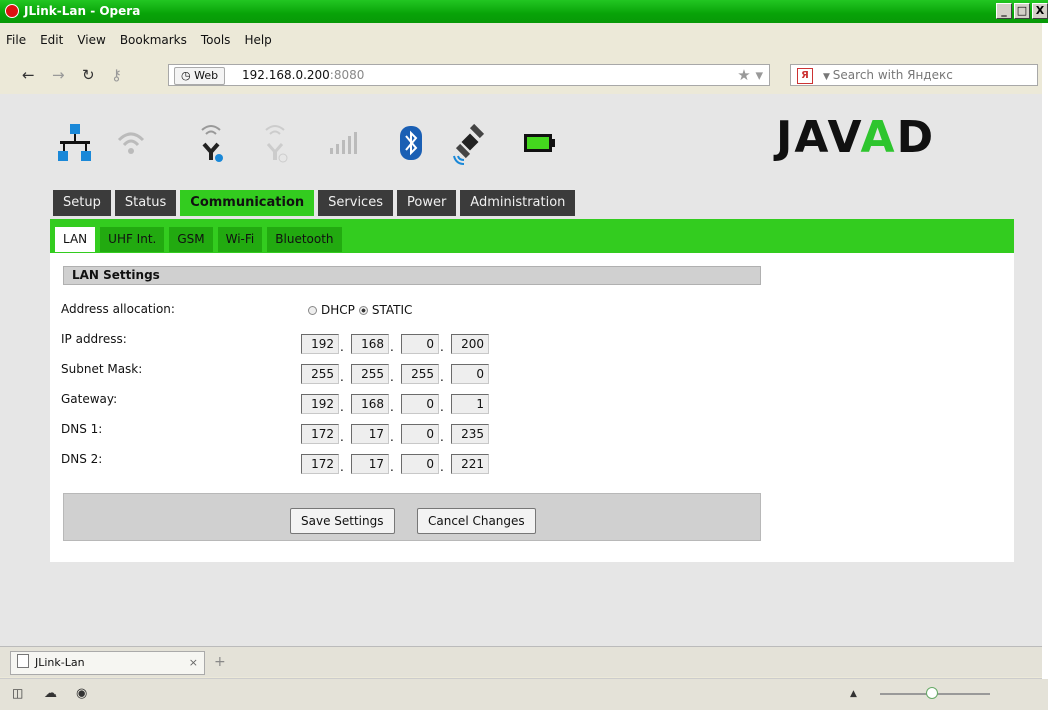 The image size is (1048, 710). What do you see at coordinates (131, 143) in the screenshot?
I see `wifi-icon` at bounding box center [131, 143].